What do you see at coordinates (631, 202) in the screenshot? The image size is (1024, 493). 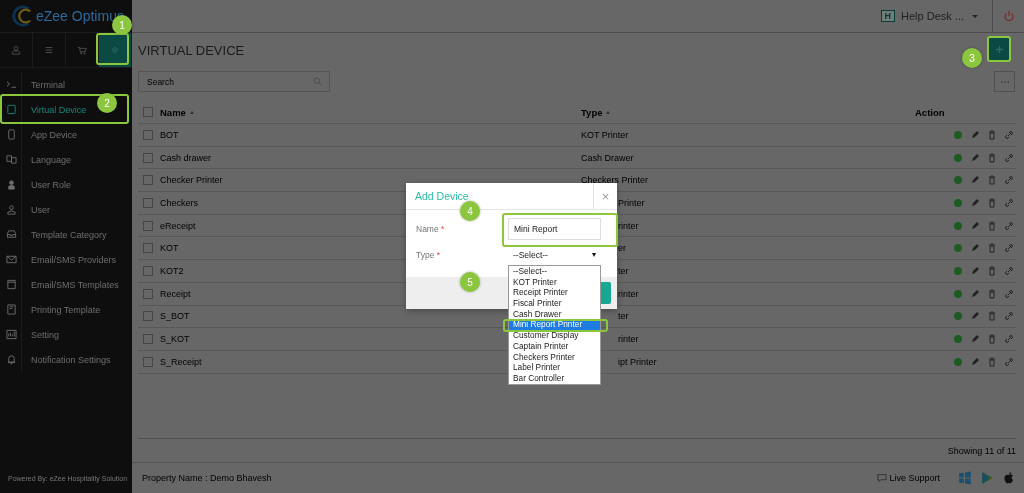 I see `table-cell: Printer` at bounding box center [631, 202].